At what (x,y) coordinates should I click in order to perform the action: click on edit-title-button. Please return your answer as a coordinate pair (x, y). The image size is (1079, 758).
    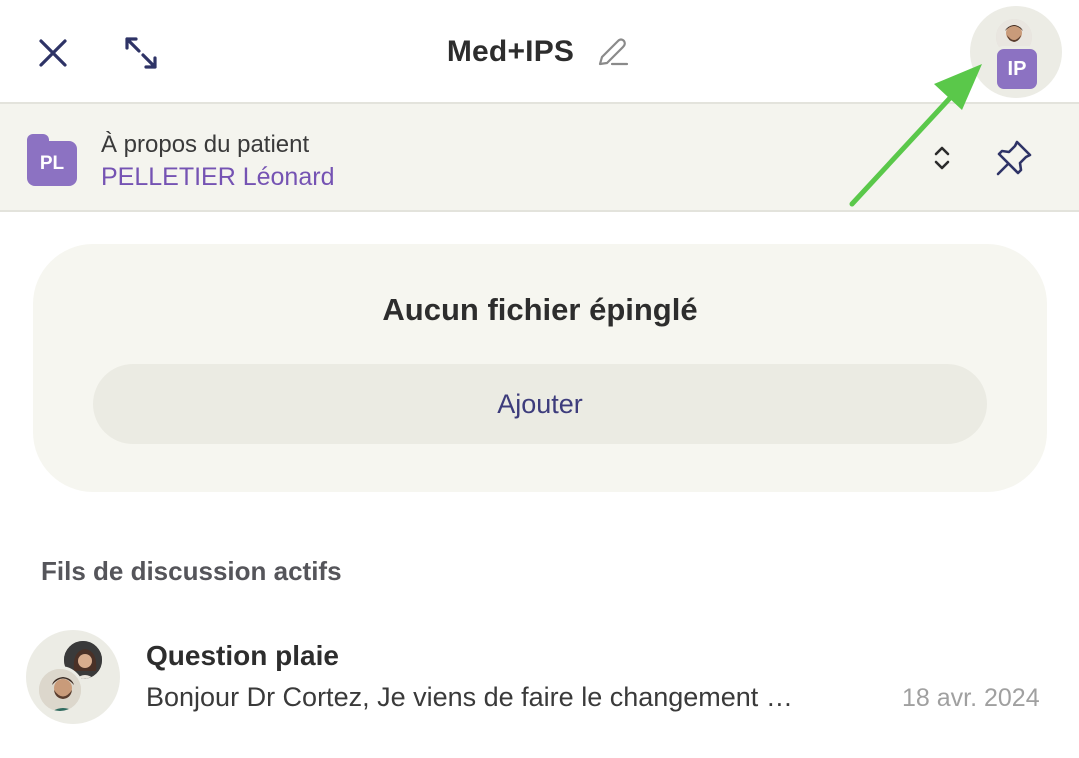
    Looking at the image, I should click on (612, 52).